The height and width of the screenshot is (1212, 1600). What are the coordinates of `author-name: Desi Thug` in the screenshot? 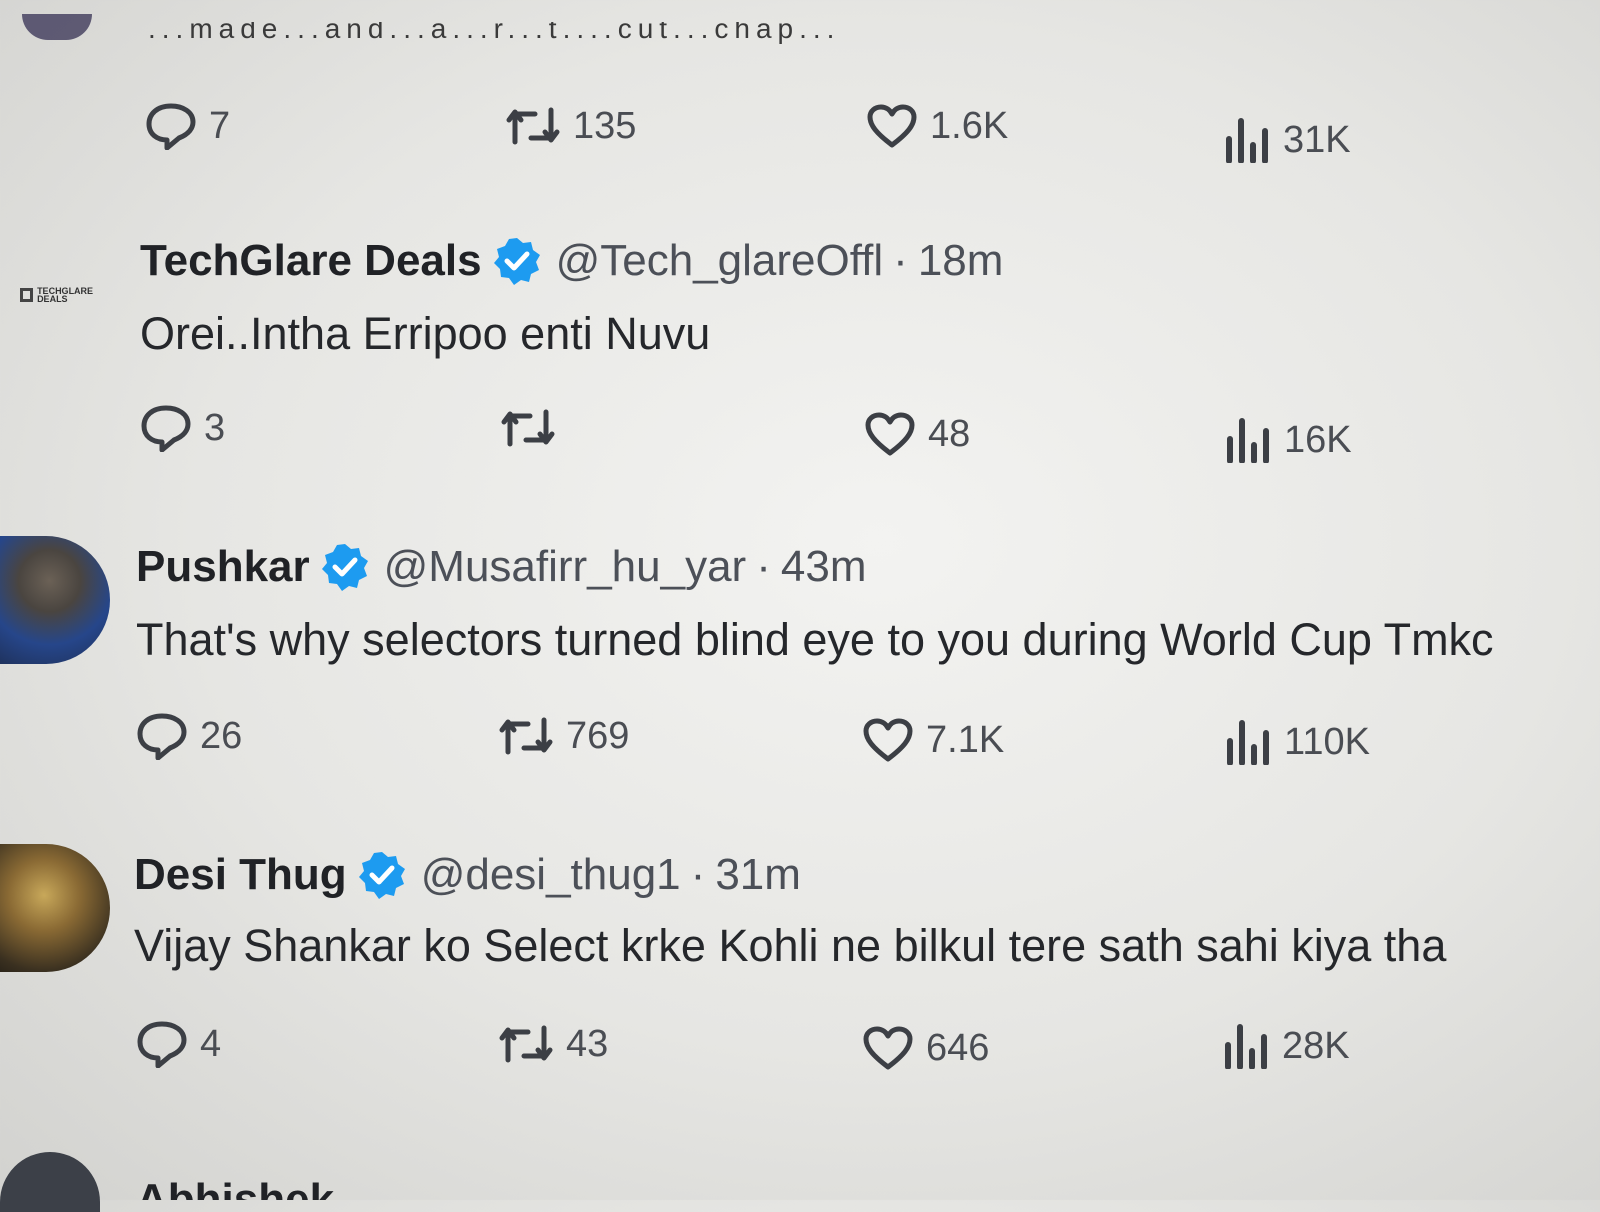 It's located at (240, 875).